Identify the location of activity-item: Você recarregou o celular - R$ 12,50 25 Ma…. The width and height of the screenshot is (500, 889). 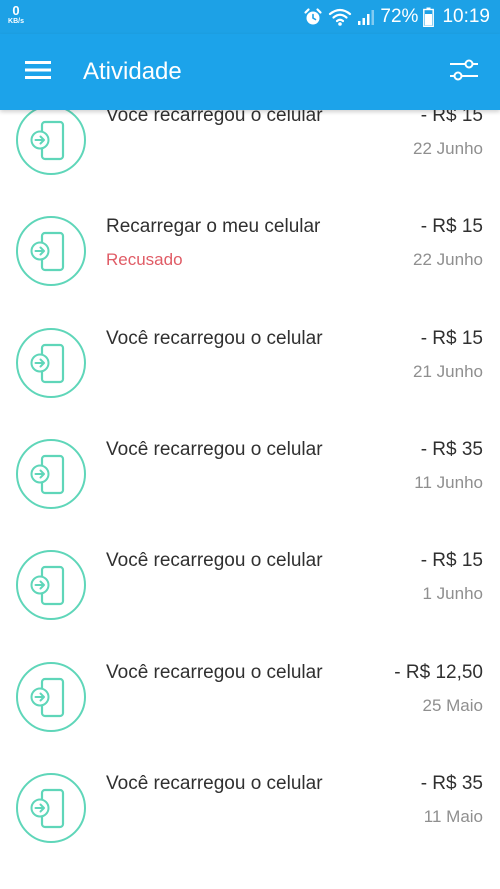
(250, 716).